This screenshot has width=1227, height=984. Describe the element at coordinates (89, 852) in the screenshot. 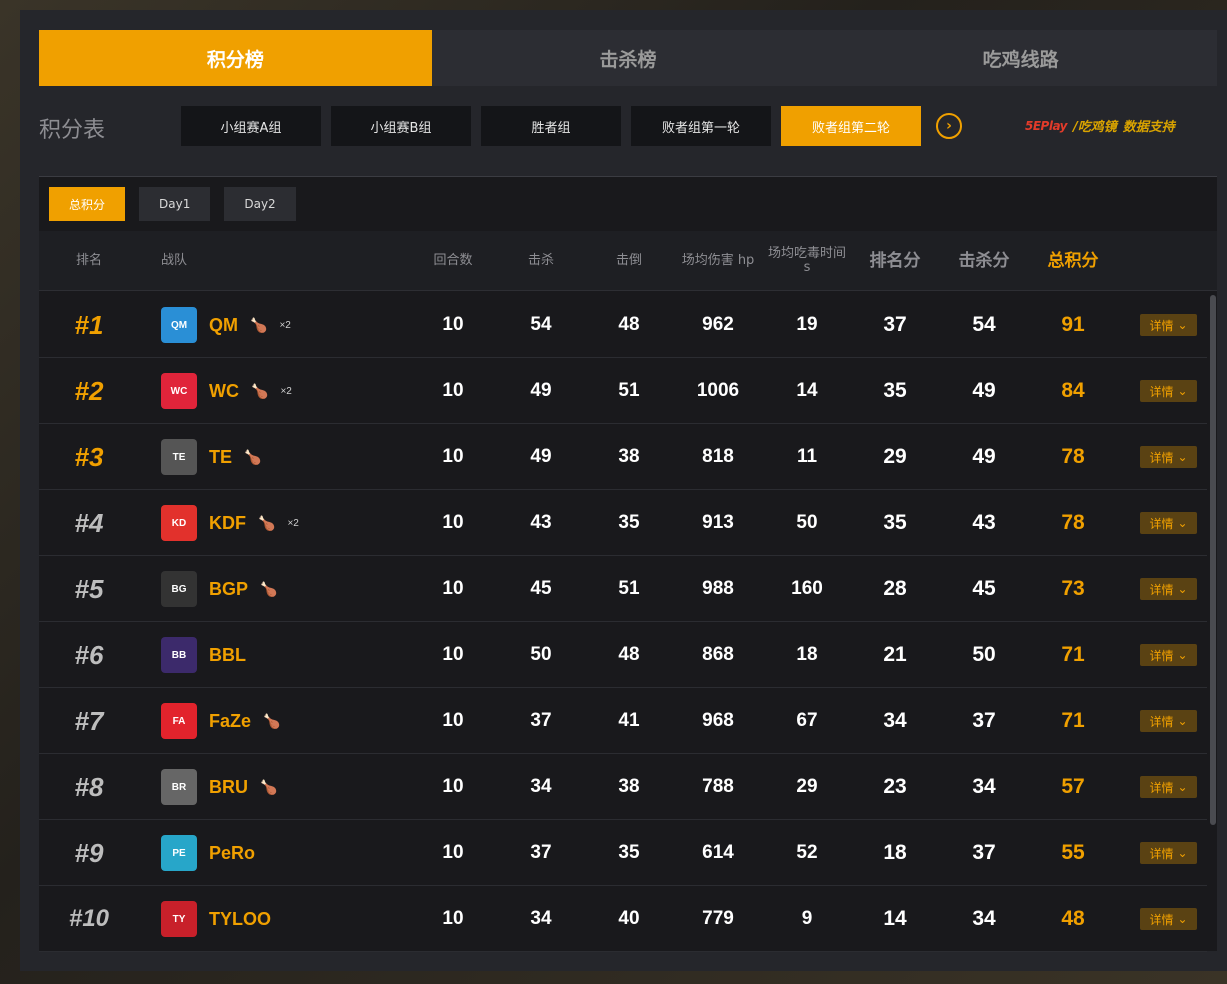

I see `rank: #9` at that location.